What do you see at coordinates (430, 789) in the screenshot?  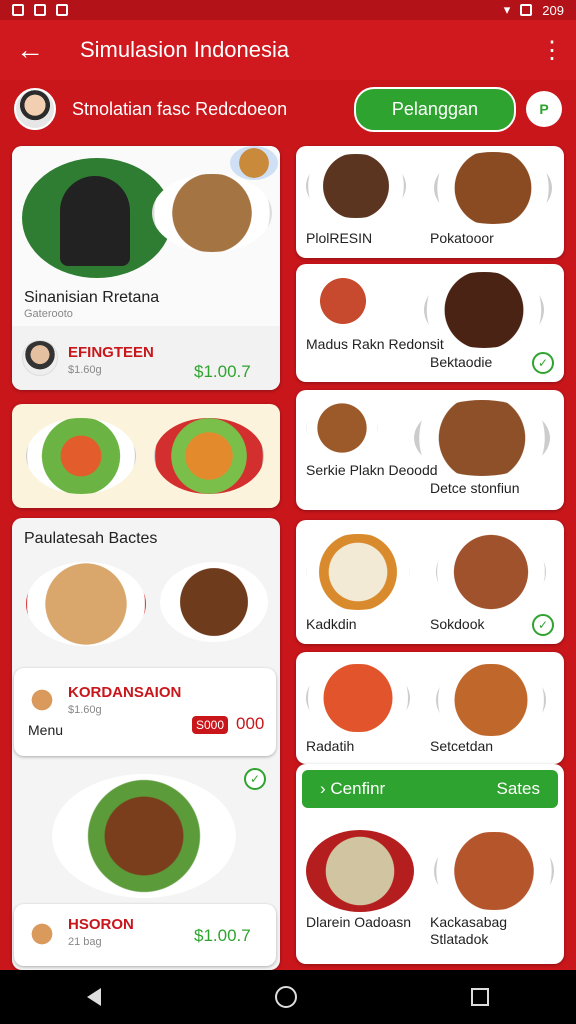 I see `center-sates-button: › Cenfinr Sates` at bounding box center [430, 789].